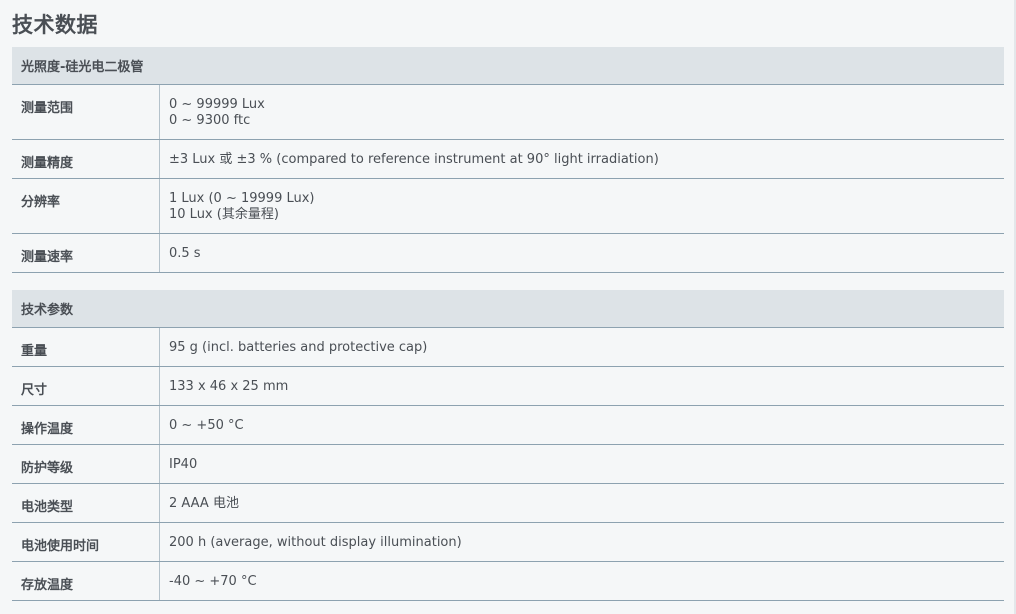 Image resolution: width=1016 pixels, height=614 pixels. Describe the element at coordinates (582, 425) in the screenshot. I see `row-value: 0 ~ +50 °C` at that location.